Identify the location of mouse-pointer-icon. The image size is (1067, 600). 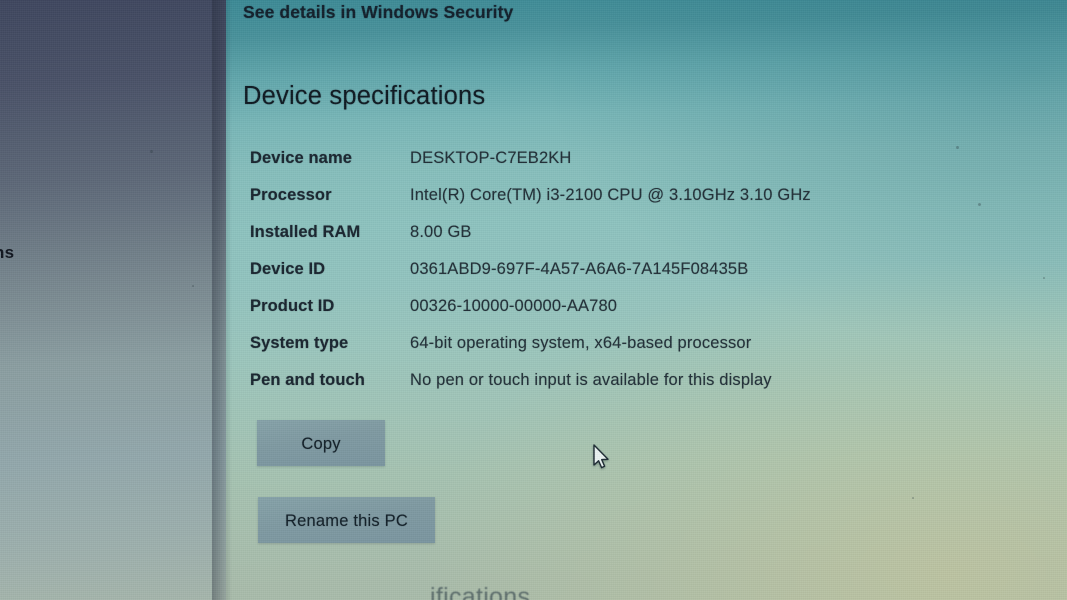
(602, 460).